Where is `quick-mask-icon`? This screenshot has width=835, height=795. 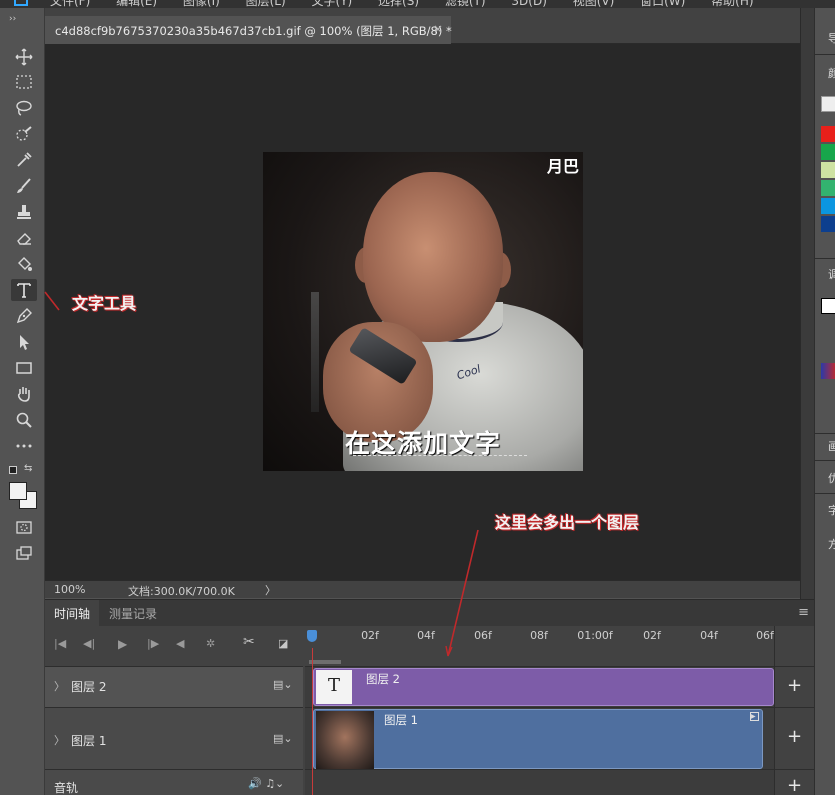 quick-mask-icon is located at coordinates (24, 527).